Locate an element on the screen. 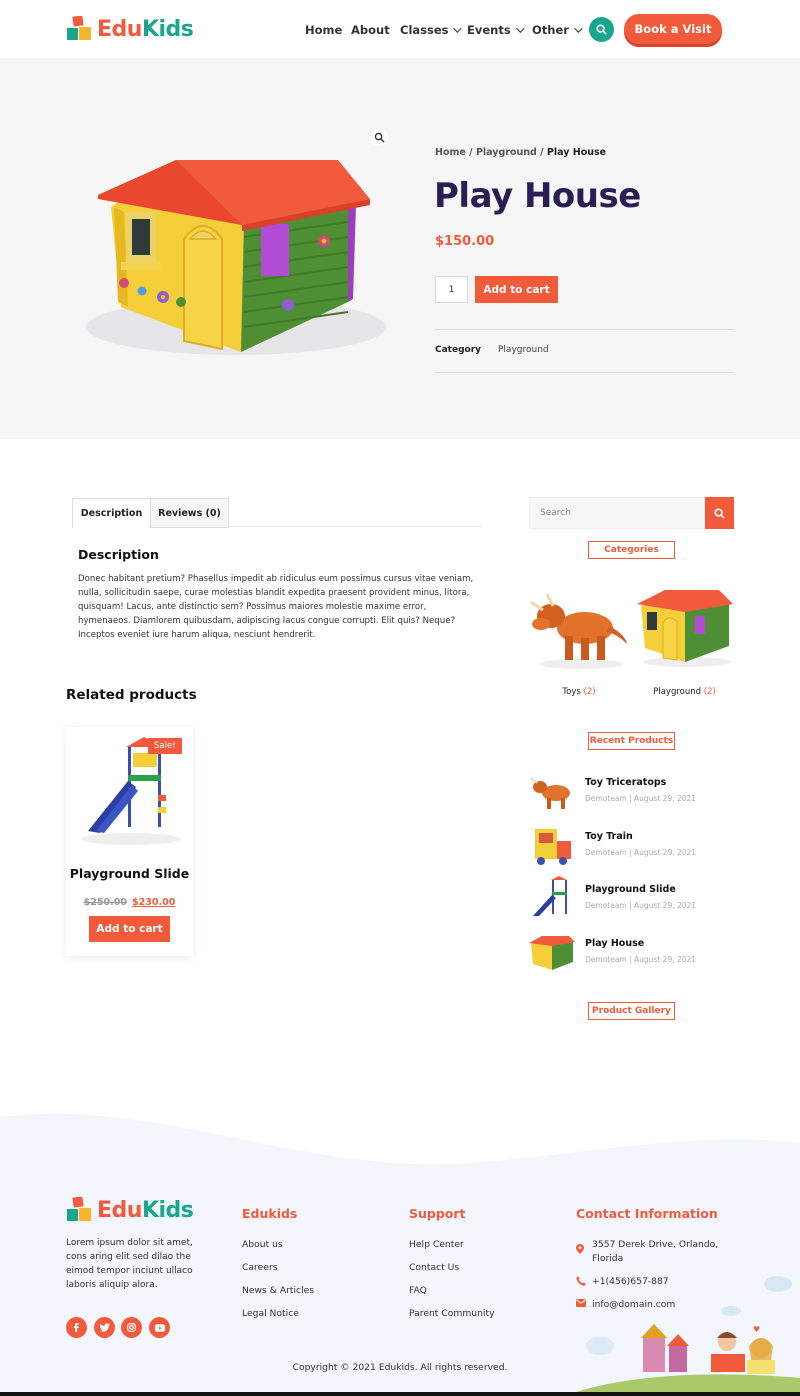 The height and width of the screenshot is (1396, 800). magnifier-icon is located at coordinates (379, 137).